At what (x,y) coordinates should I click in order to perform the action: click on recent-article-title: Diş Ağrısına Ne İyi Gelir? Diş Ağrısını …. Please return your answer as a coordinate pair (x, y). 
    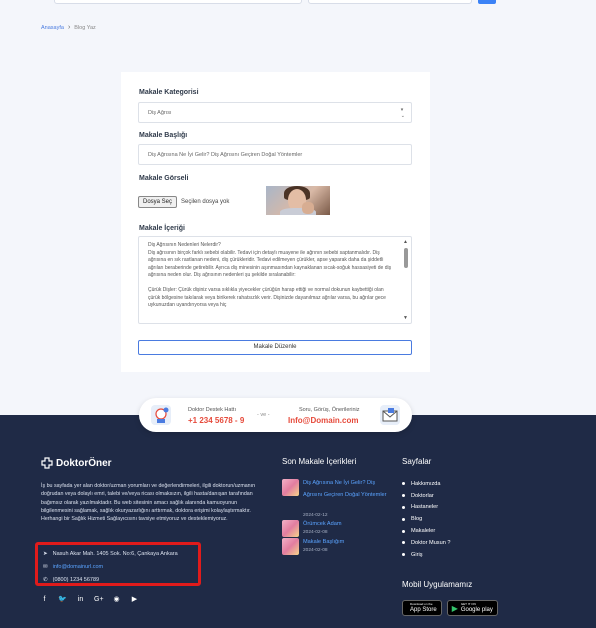
    Looking at the image, I should click on (346, 489).